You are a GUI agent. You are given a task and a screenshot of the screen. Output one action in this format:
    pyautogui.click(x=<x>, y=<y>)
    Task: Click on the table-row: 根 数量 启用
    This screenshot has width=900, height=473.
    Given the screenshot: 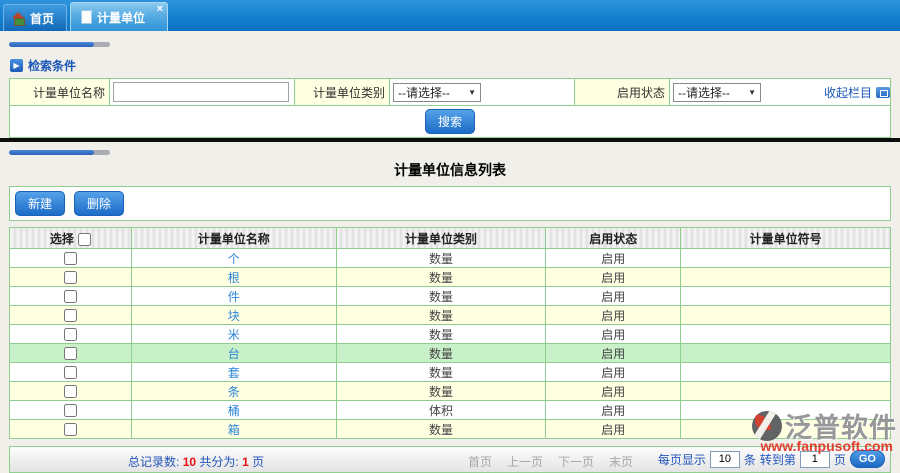 What is the action you would take?
    pyautogui.click(x=450, y=277)
    